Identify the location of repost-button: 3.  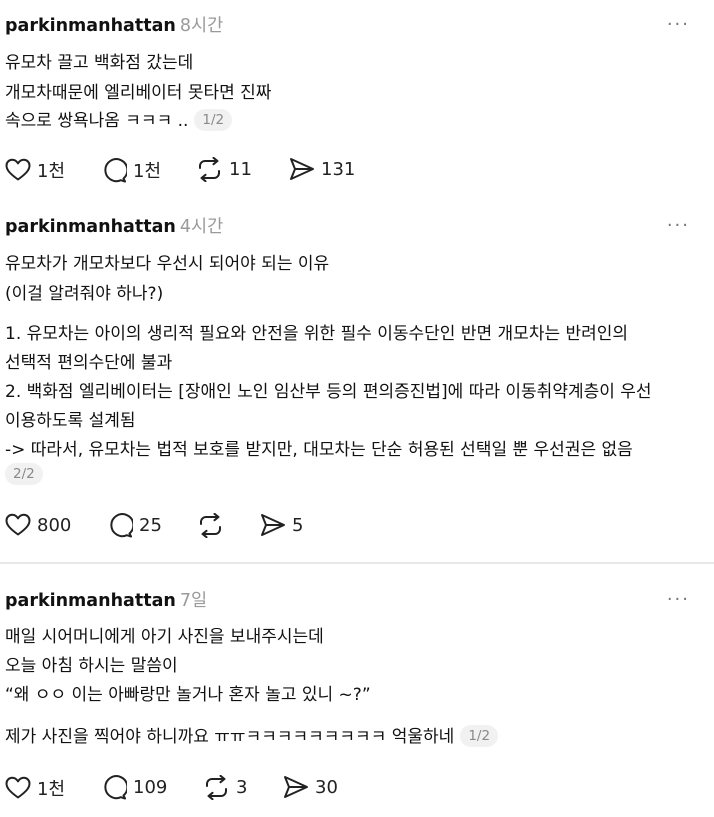
(225, 787).